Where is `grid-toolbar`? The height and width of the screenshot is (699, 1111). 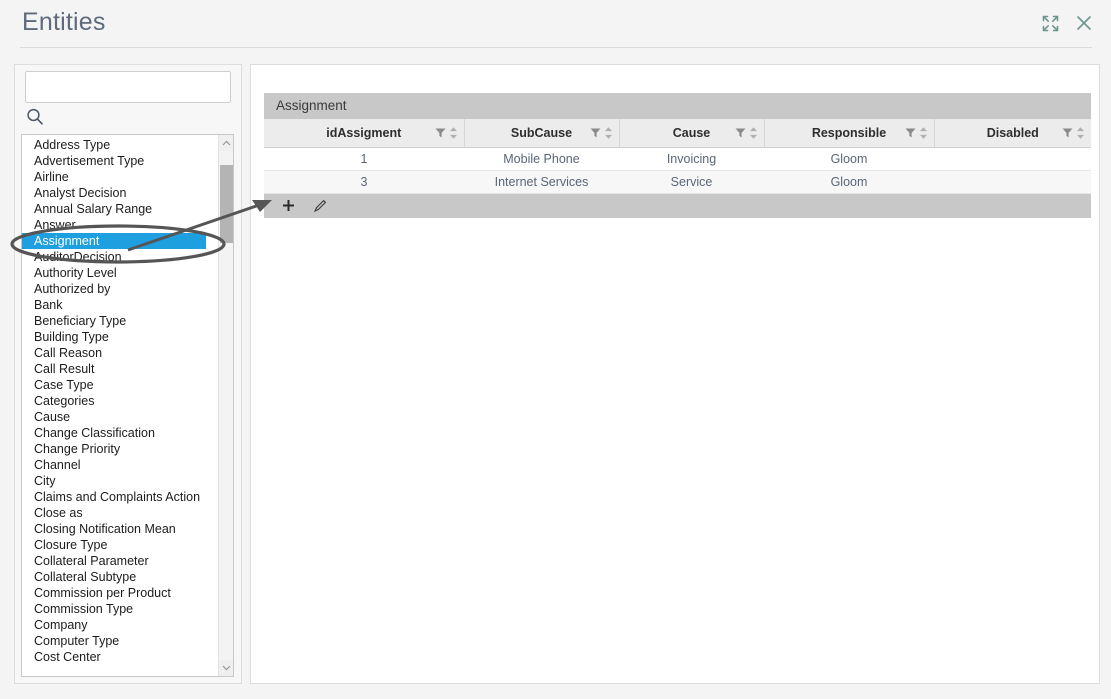 grid-toolbar is located at coordinates (677, 205).